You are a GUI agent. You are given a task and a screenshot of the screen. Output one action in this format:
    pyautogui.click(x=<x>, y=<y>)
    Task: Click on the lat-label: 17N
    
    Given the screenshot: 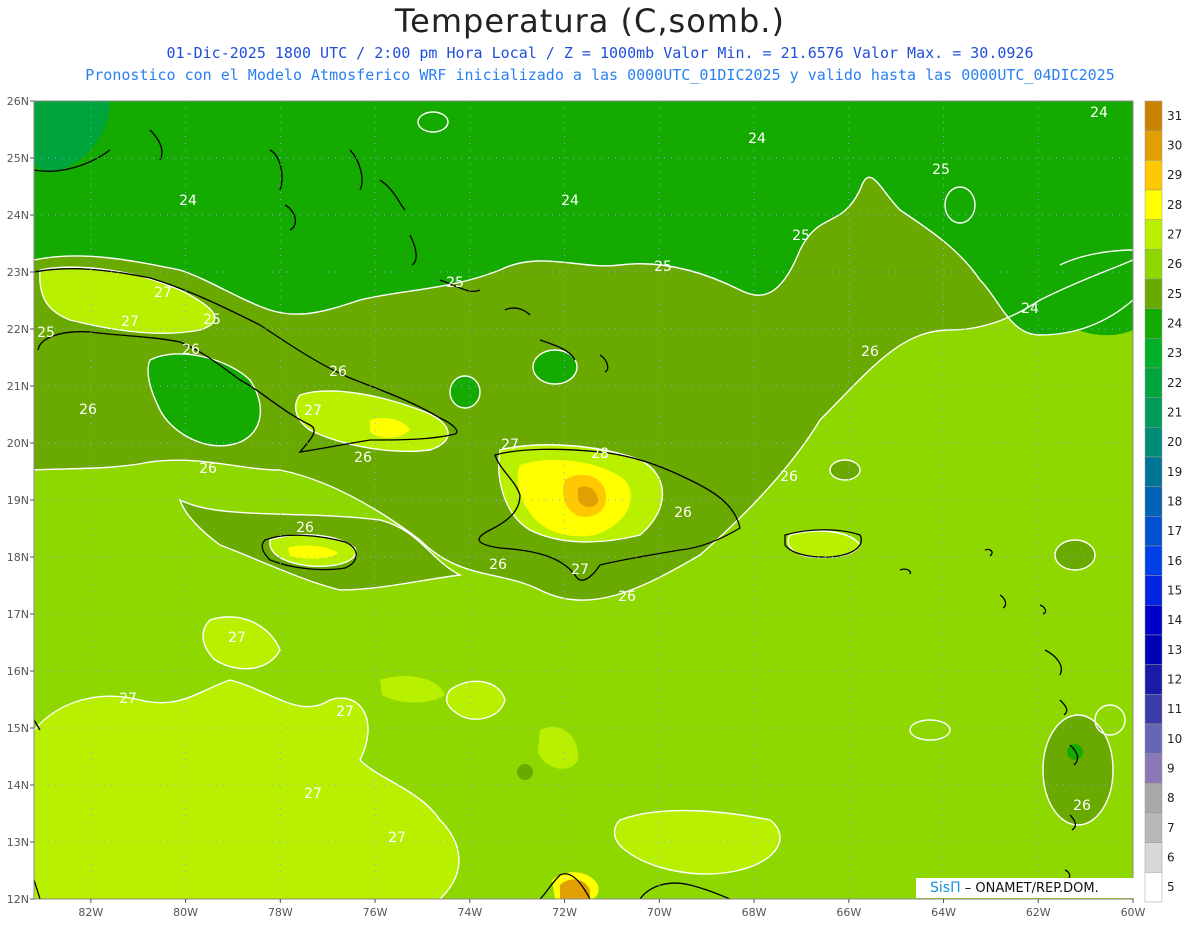 What is the action you would take?
    pyautogui.click(x=18, y=614)
    